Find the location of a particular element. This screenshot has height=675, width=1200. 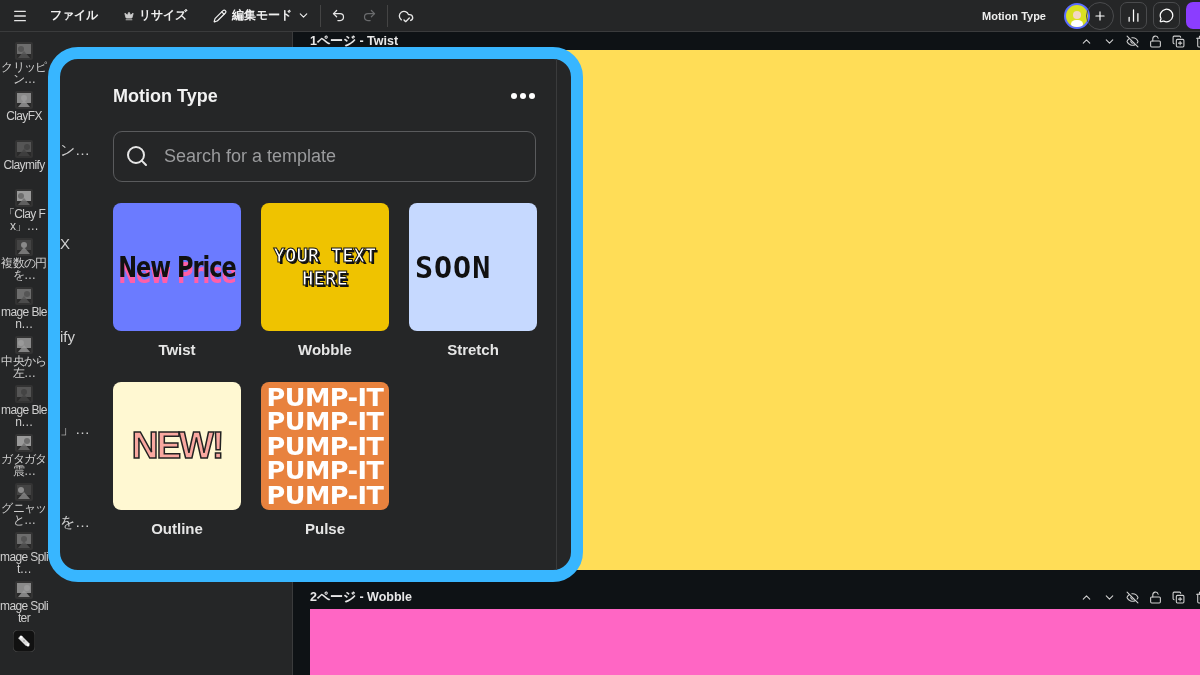

undo-icon is located at coordinates (338, 15).